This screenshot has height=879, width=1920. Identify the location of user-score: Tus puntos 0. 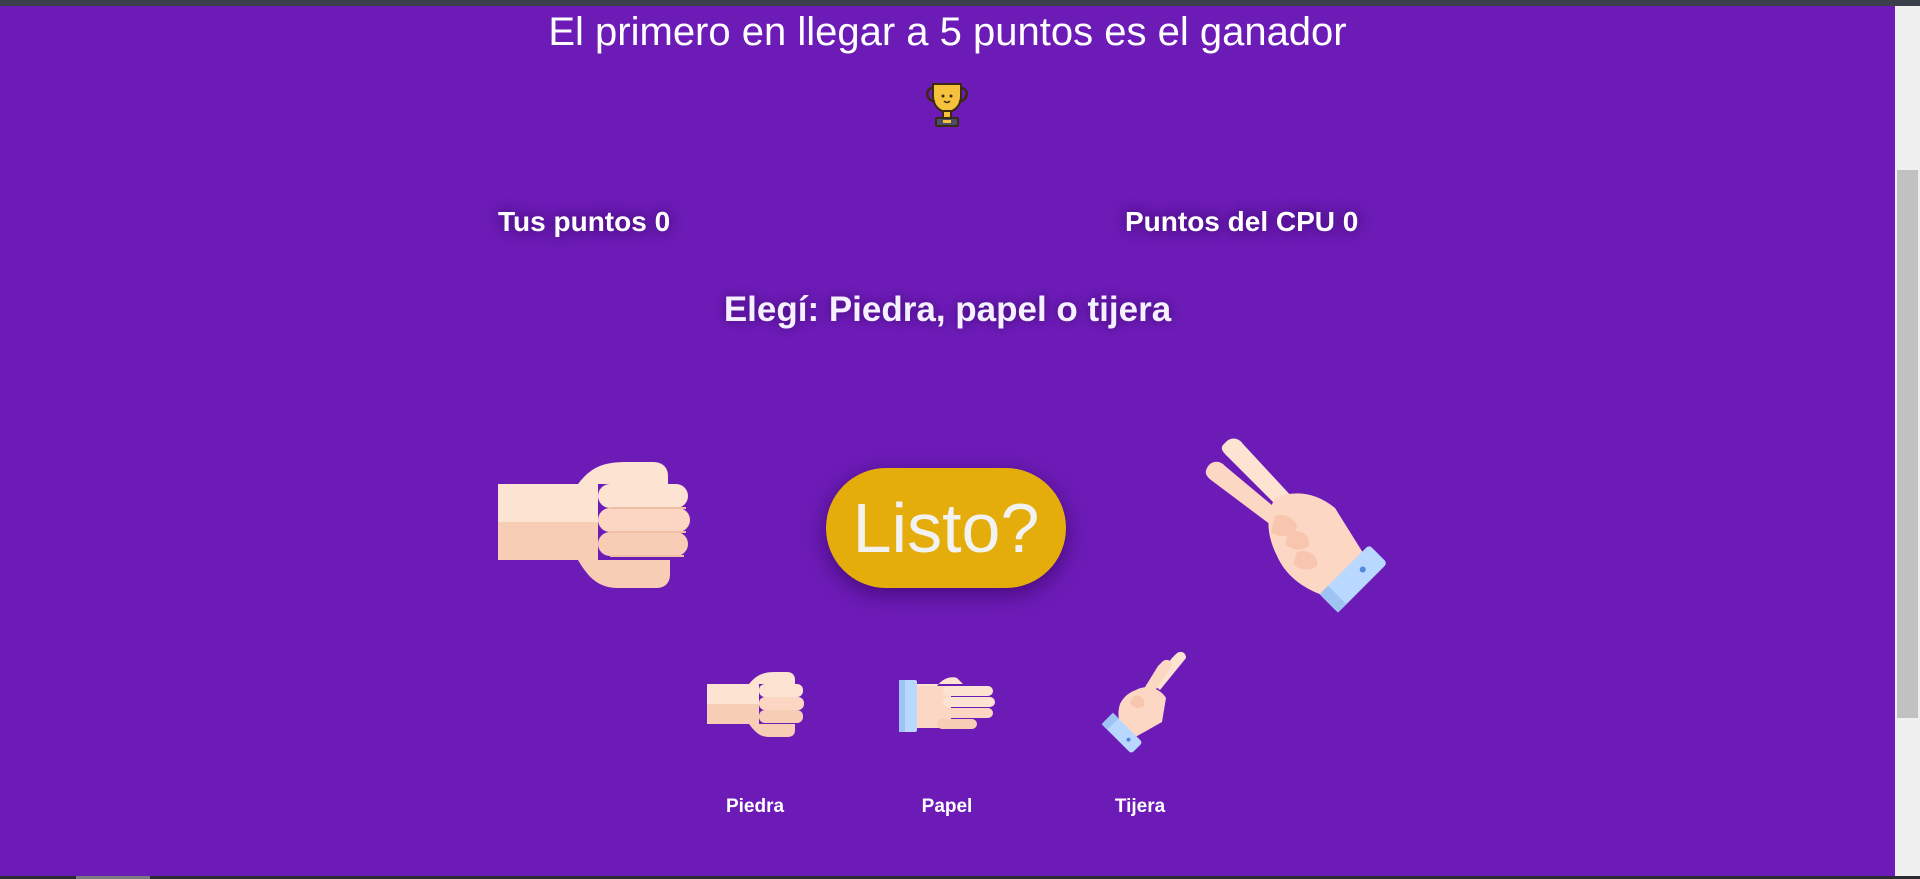
(584, 221).